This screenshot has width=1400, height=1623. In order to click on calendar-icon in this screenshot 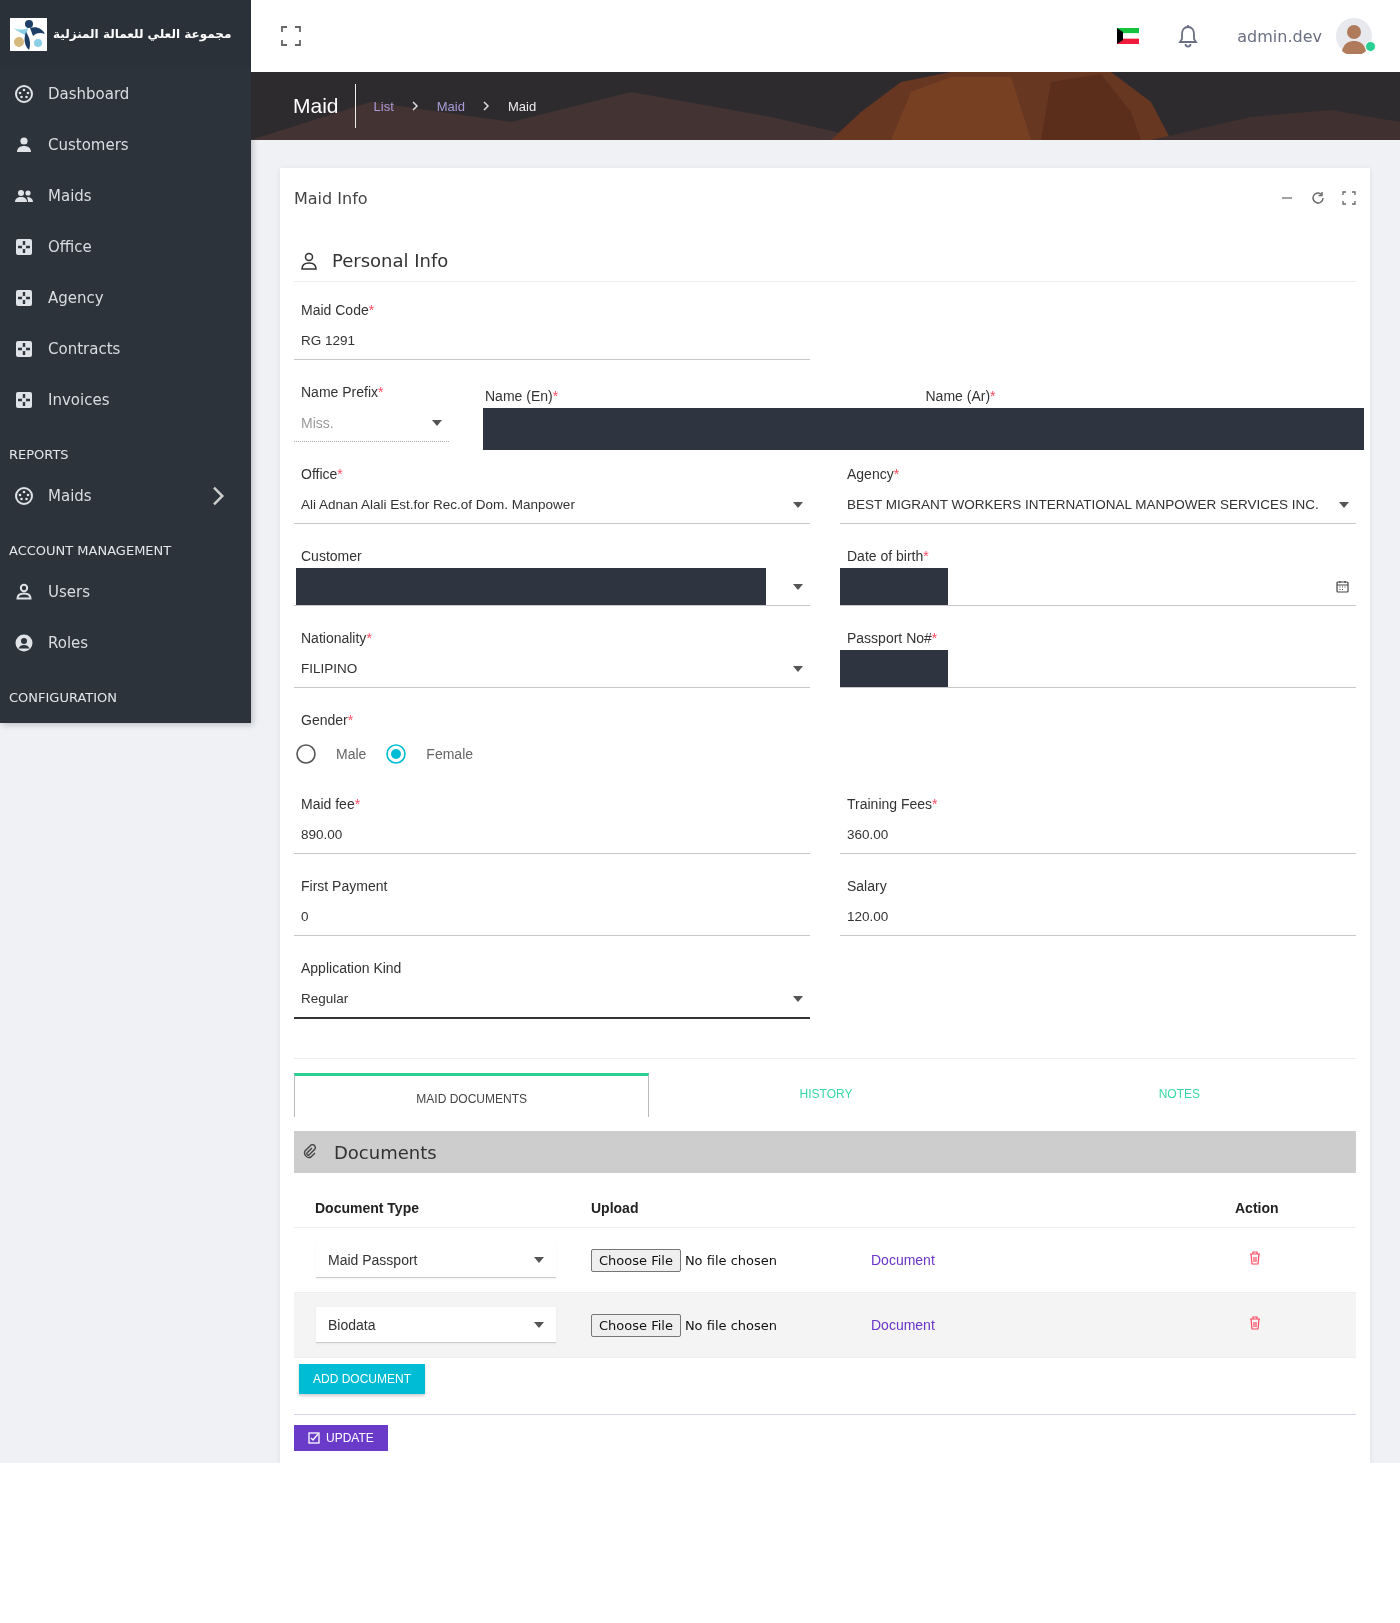, I will do `click(1342, 586)`.